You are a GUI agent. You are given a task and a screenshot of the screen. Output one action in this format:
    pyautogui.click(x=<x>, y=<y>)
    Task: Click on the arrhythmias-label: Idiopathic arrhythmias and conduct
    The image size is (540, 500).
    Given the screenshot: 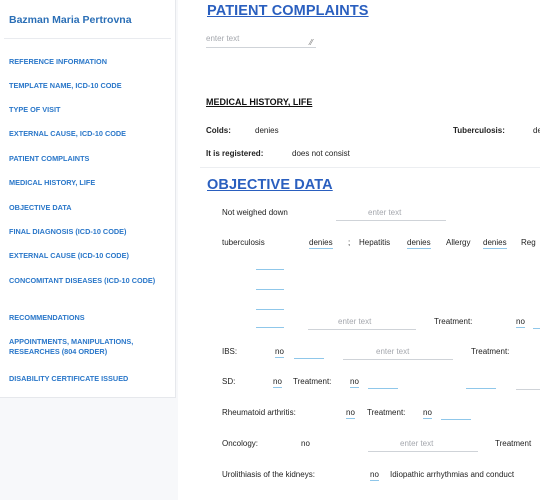 What is the action you would take?
    pyautogui.click(x=452, y=474)
    